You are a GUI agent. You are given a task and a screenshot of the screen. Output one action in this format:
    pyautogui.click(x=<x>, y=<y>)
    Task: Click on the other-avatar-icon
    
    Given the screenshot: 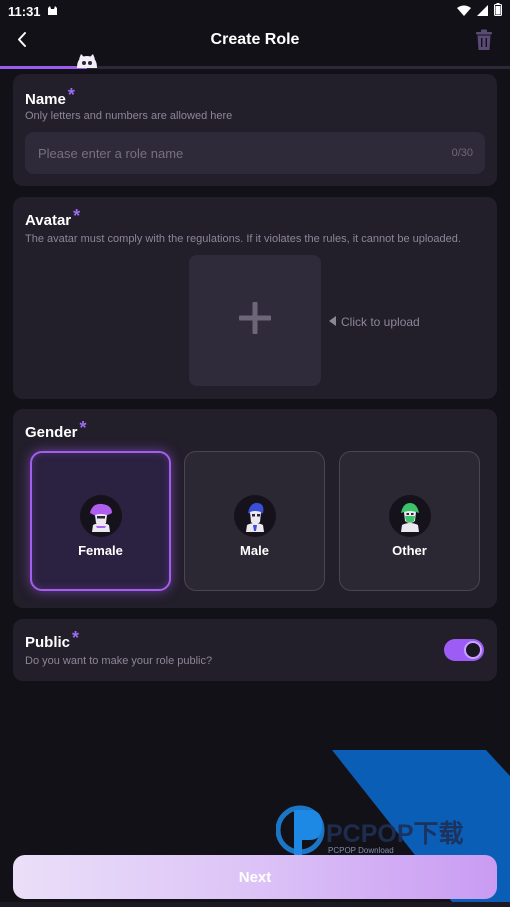 What is the action you would take?
    pyautogui.click(x=409, y=515)
    